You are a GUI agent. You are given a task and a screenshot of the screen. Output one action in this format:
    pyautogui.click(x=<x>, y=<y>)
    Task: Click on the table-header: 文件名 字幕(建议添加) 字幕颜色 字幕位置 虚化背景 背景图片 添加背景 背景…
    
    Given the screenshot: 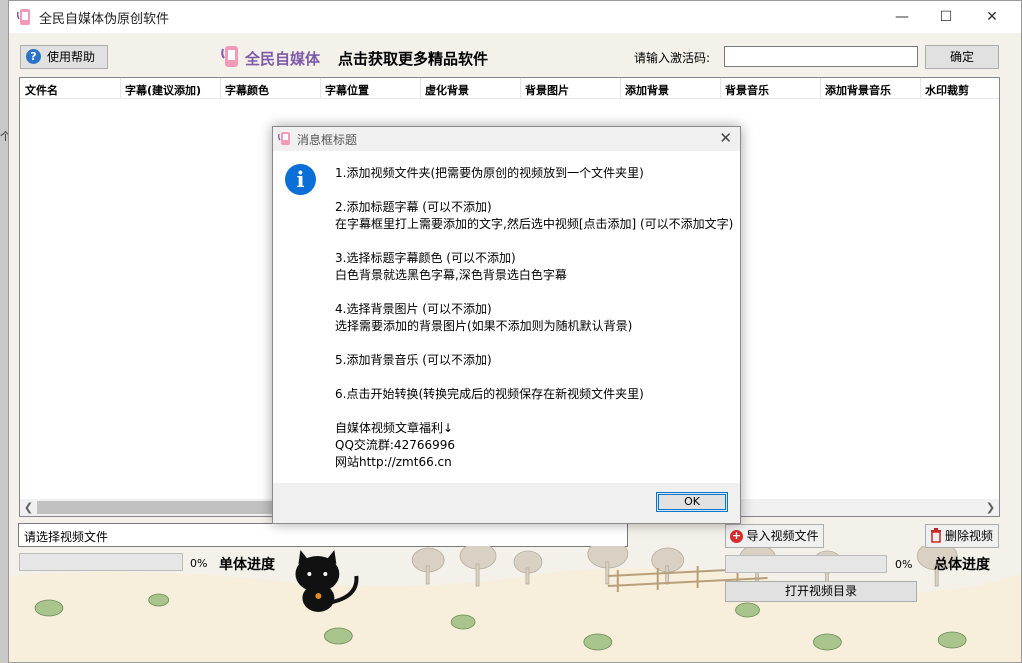 What is the action you would take?
    pyautogui.click(x=509, y=88)
    